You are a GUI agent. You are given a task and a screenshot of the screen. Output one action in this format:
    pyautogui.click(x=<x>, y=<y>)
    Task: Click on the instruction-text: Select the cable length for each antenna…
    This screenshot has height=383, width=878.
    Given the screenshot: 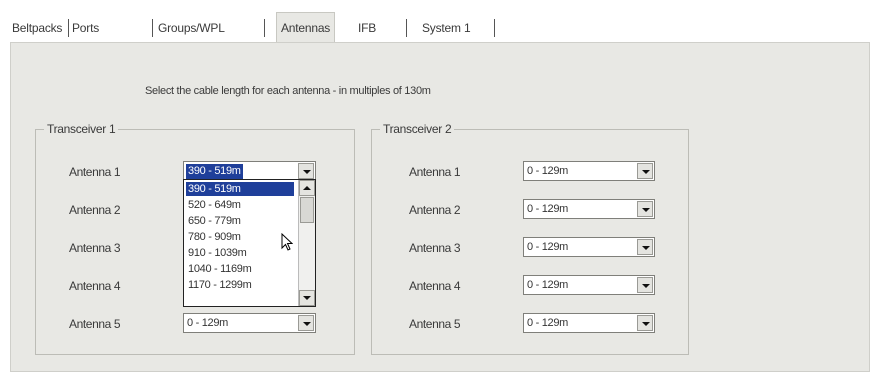 What is the action you would take?
    pyautogui.click(x=288, y=91)
    